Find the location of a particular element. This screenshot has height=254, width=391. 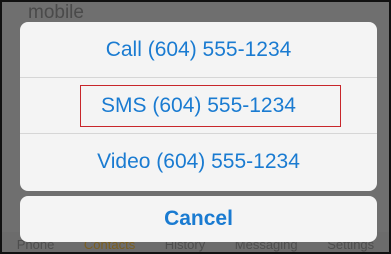

cancel-label: Cancel is located at coordinates (198, 218).